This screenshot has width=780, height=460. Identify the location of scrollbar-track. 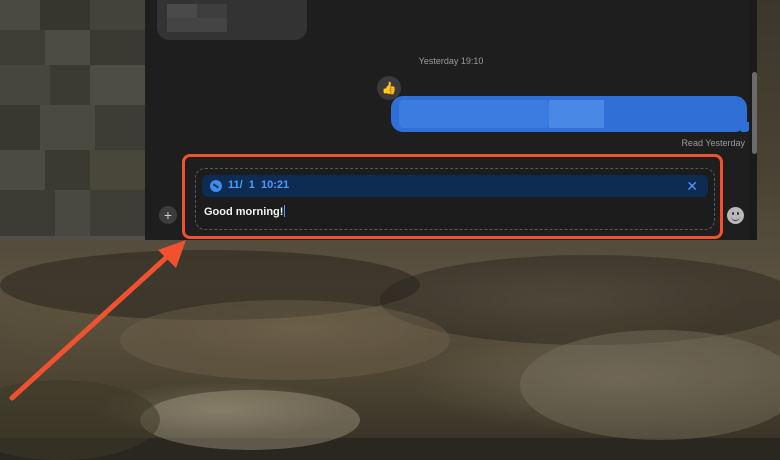
(753, 120).